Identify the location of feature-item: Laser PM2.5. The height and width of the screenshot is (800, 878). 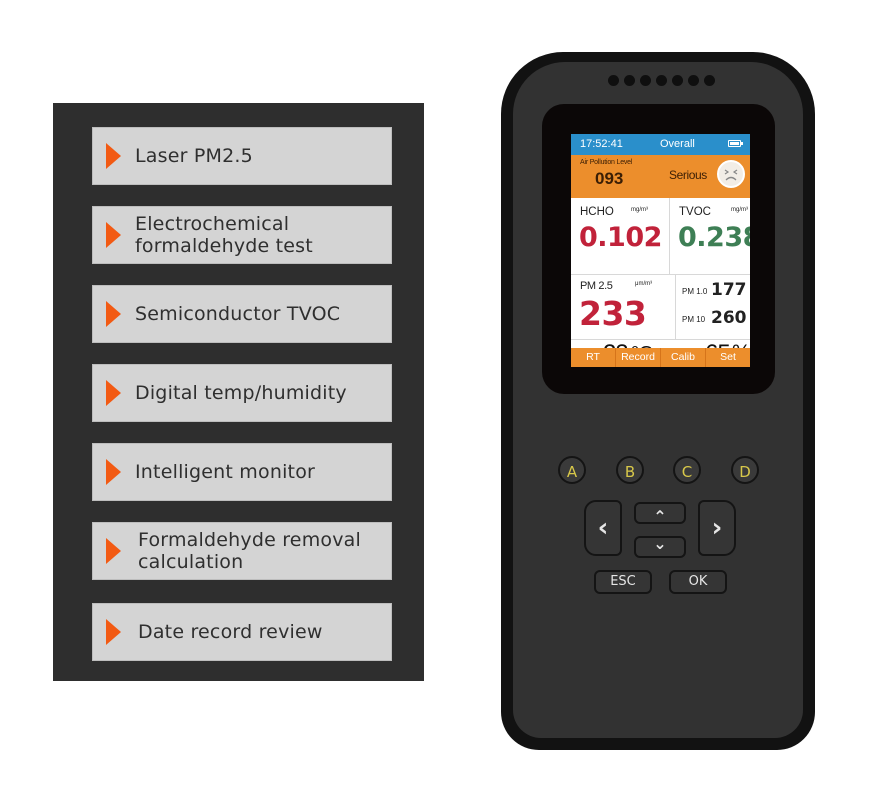
(242, 156).